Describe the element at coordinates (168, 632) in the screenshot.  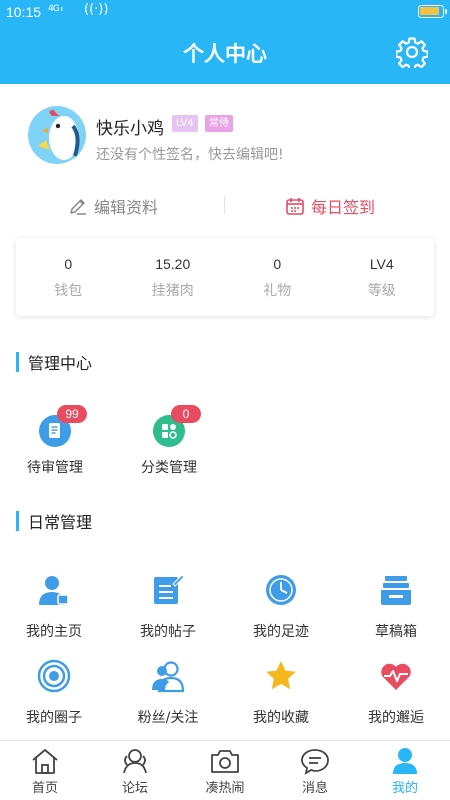
I see `my-posts-label: 我的帖子` at that location.